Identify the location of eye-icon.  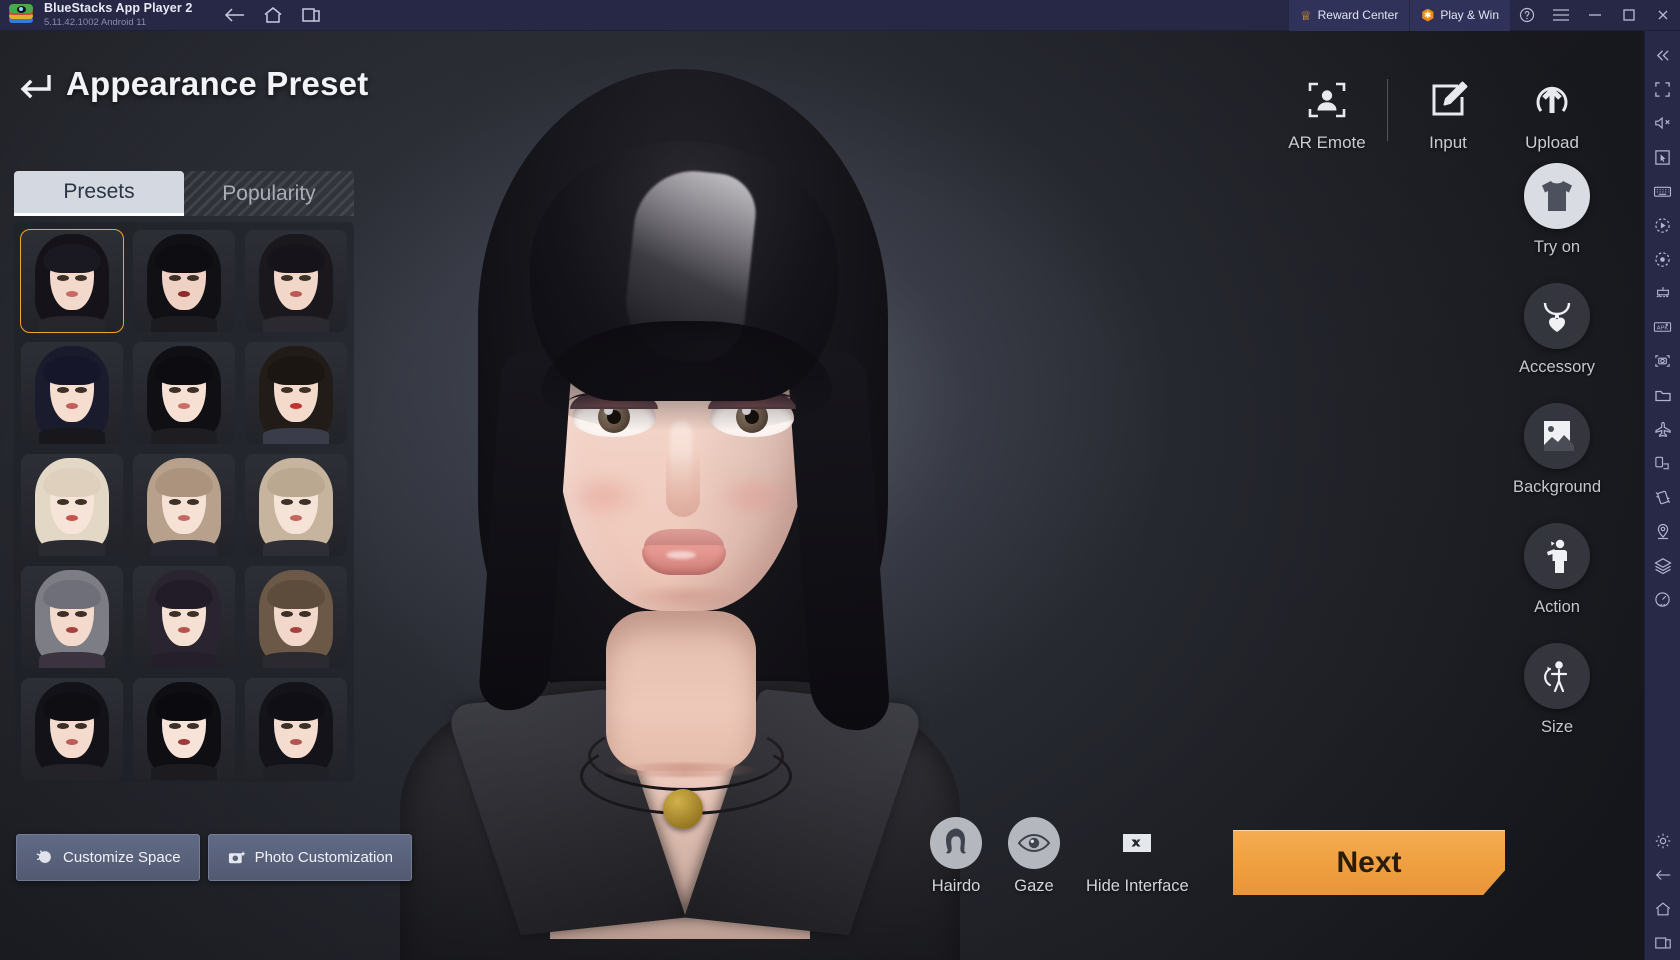
(1034, 843).